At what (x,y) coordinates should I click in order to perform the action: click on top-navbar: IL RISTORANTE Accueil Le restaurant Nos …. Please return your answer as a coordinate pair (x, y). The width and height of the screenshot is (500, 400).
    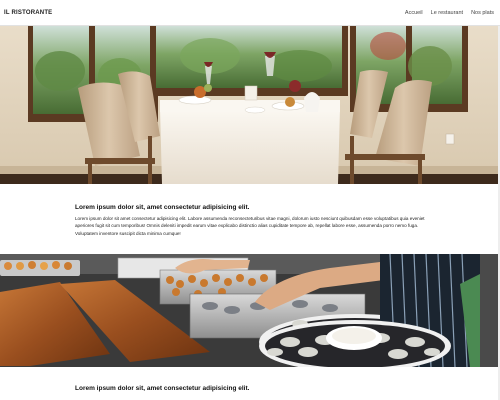
    Looking at the image, I should click on (250, 13).